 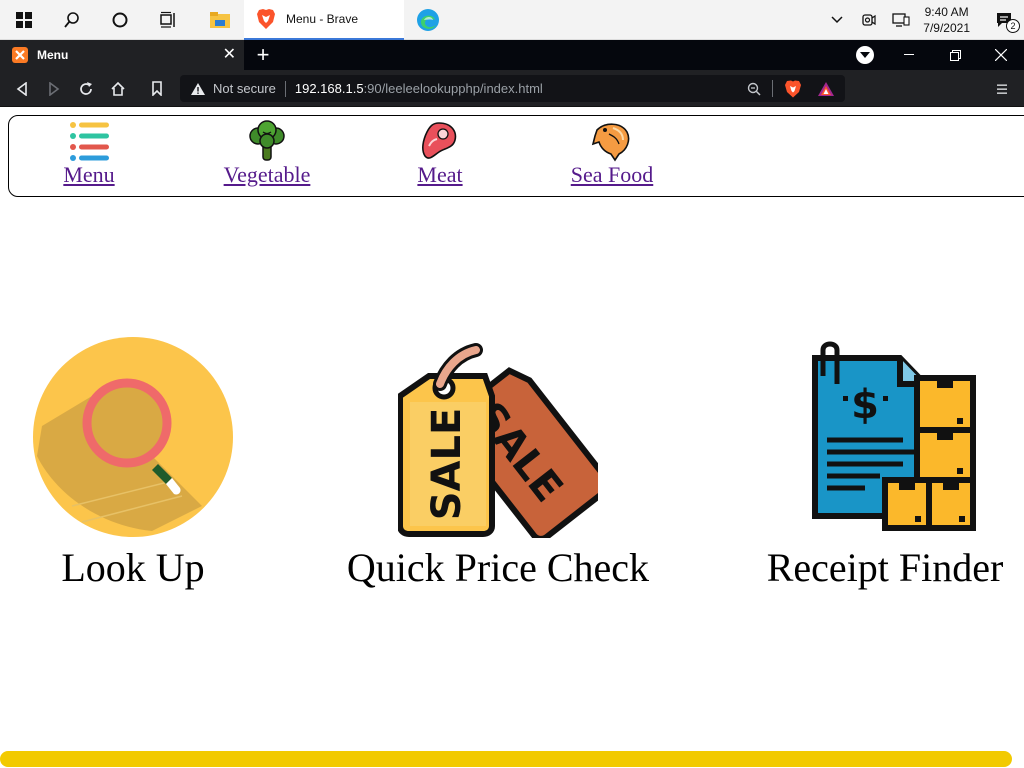 What do you see at coordinates (772, 88) in the screenshot?
I see `url-divider-right` at bounding box center [772, 88].